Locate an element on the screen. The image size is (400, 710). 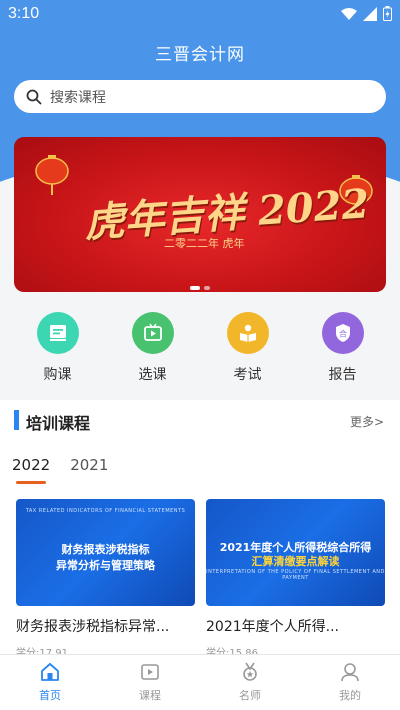
status-bar: 3:10 is located at coordinates (200, 15).